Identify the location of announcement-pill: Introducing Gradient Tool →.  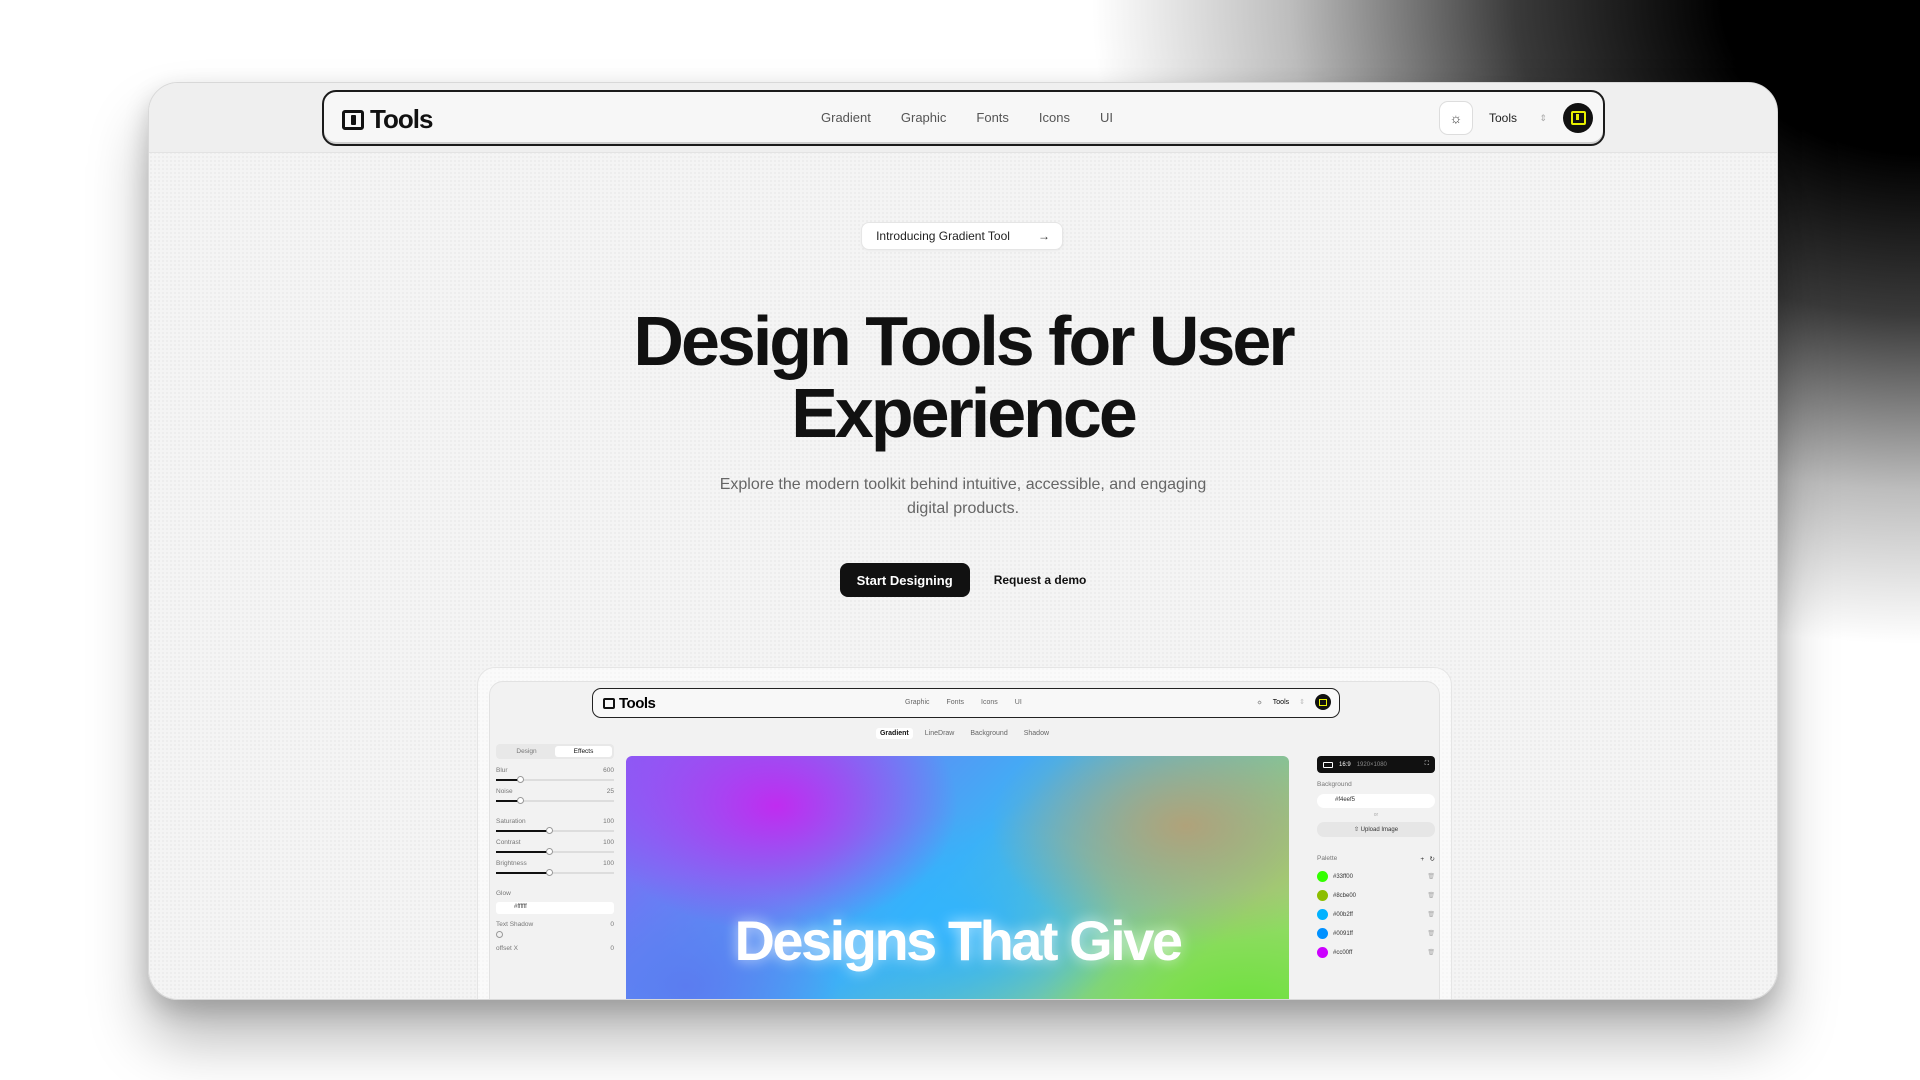
(962, 236).